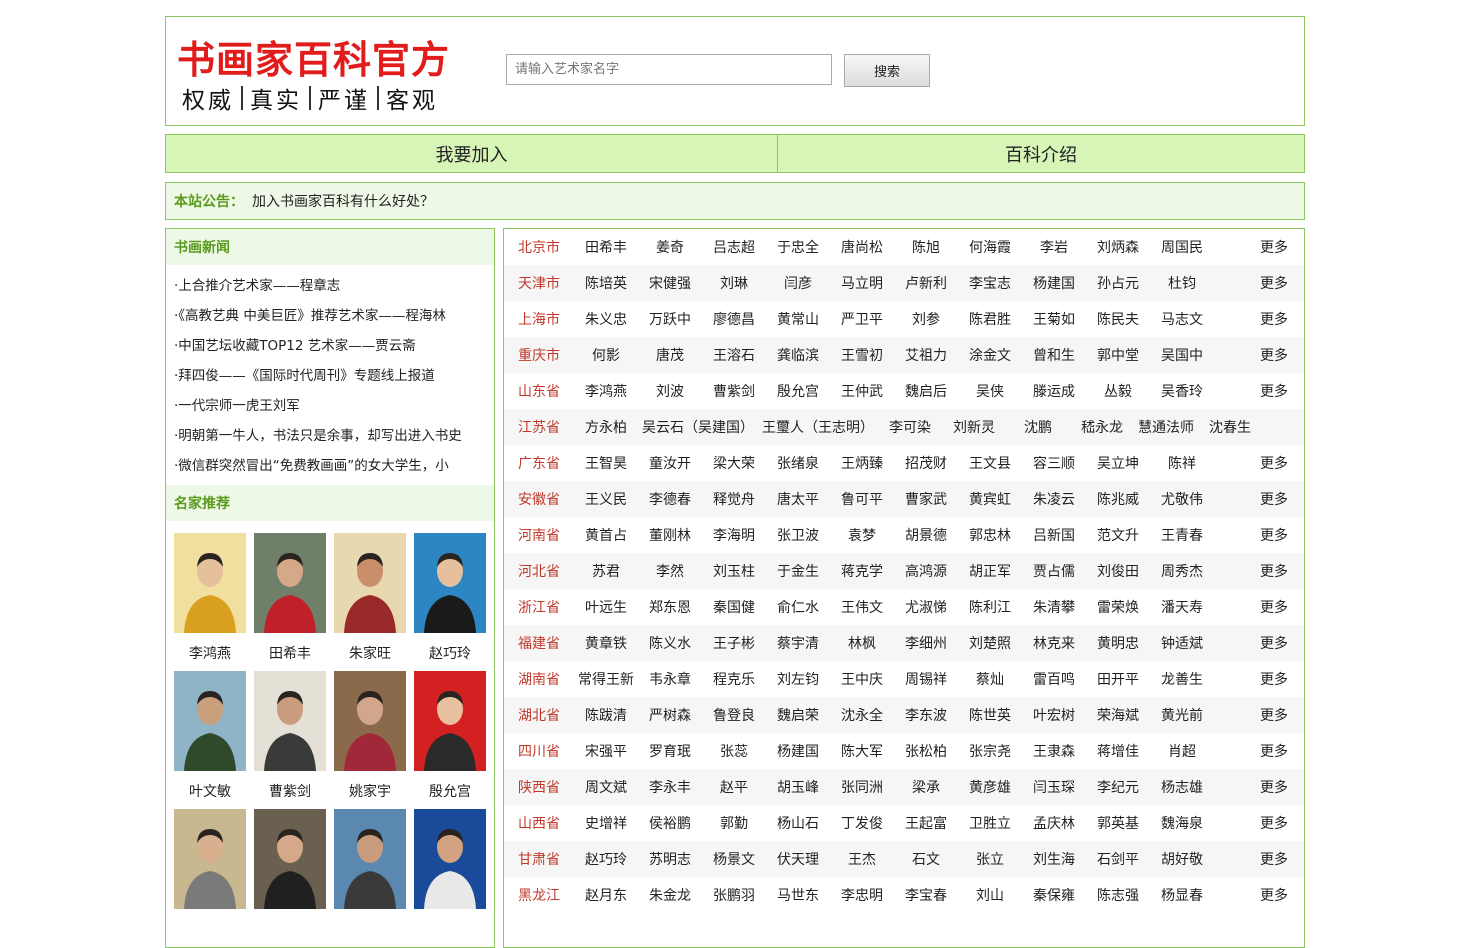  What do you see at coordinates (370, 740) in the screenshot?
I see `artist-card: 姚家宇` at bounding box center [370, 740].